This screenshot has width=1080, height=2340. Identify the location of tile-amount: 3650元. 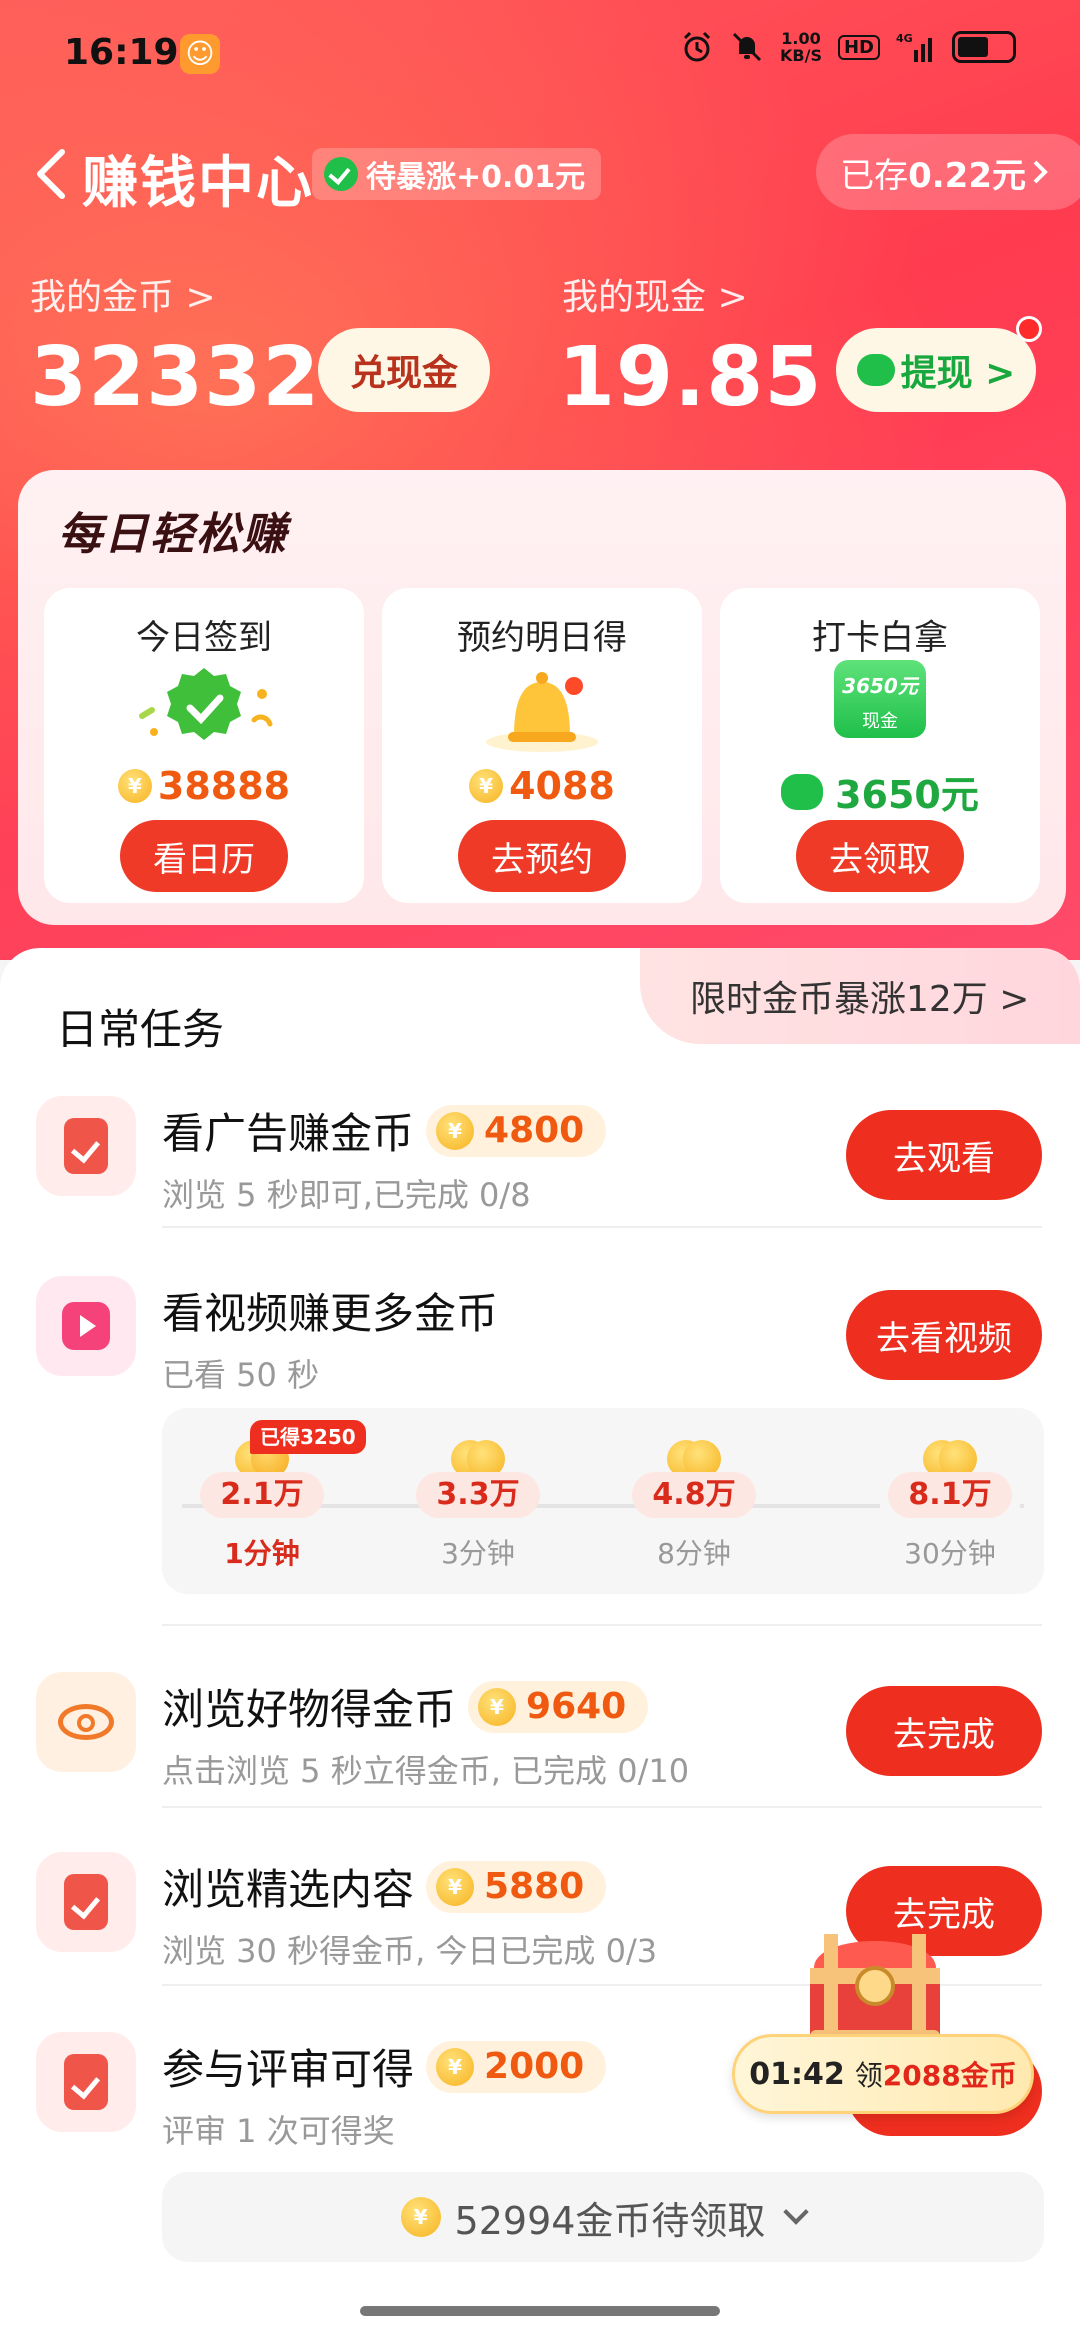
(880, 791).